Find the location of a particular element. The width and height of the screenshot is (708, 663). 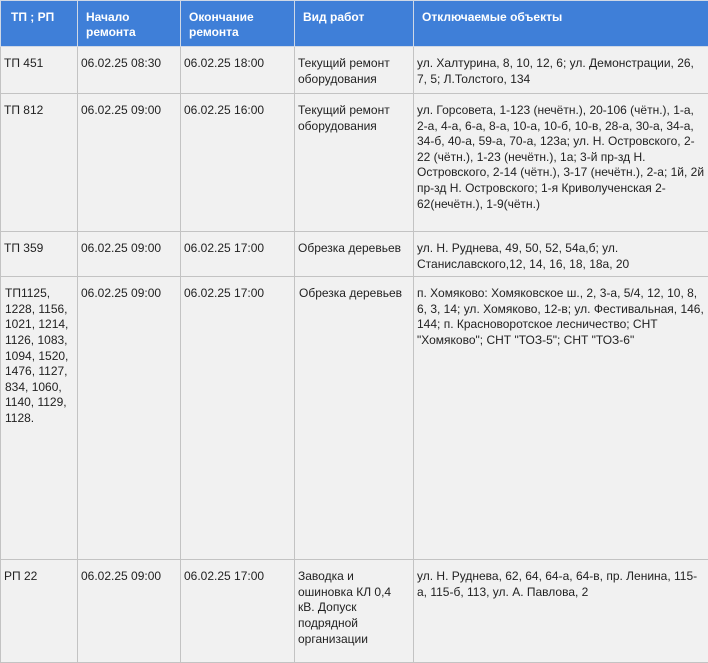

header-end: Окончание ремонта is located at coordinates (238, 24).